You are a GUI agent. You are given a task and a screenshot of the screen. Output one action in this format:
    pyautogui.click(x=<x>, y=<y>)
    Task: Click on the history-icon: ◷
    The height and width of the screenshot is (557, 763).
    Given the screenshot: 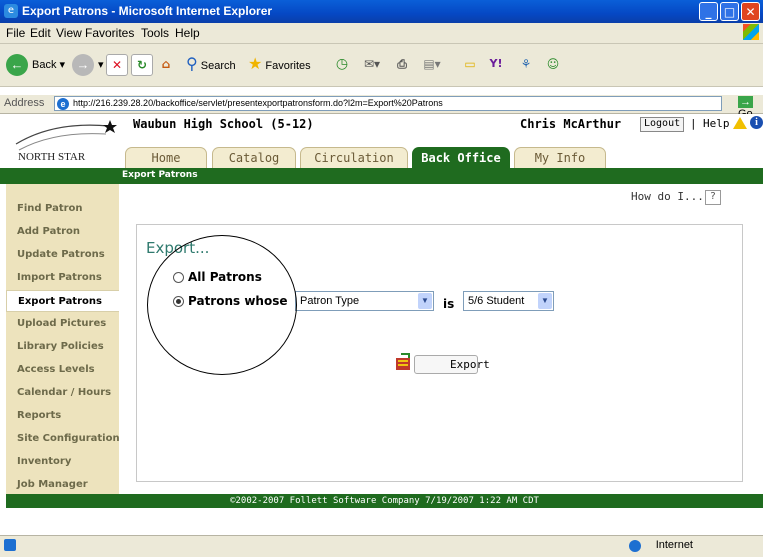 What is the action you would take?
    pyautogui.click(x=342, y=64)
    